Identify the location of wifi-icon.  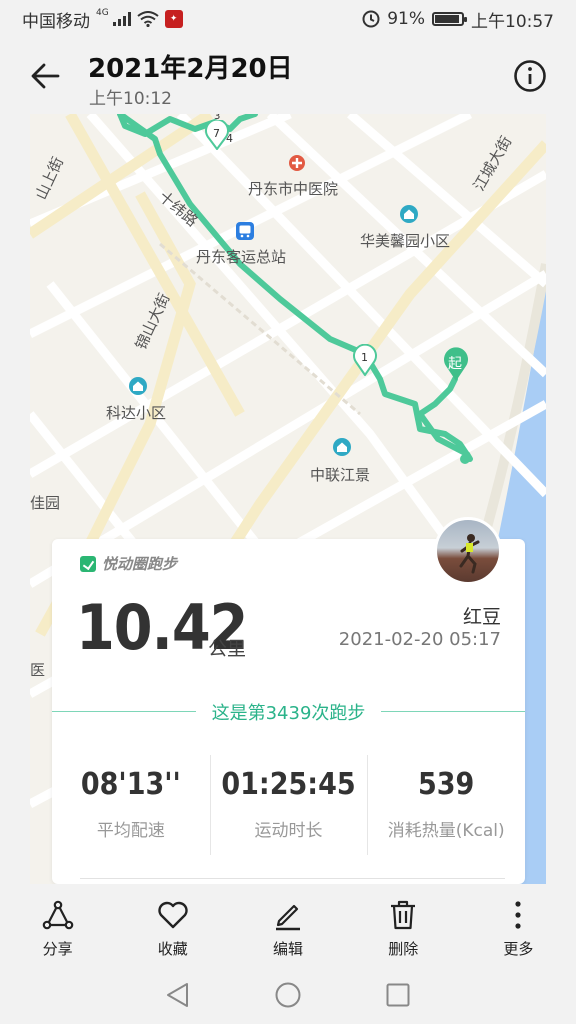
(148, 19).